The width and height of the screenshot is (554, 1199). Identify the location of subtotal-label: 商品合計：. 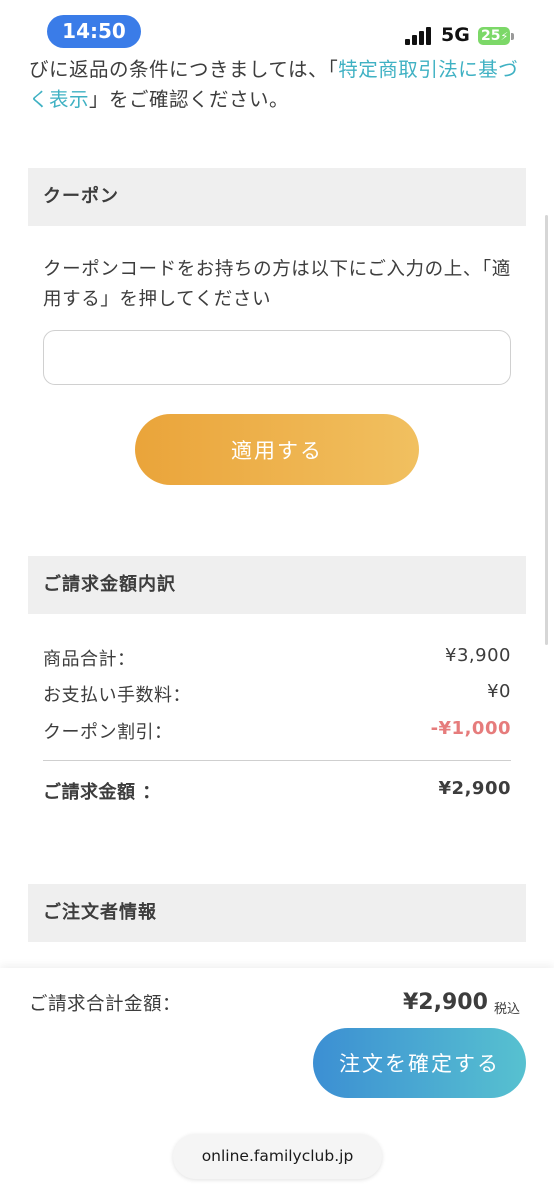
(89, 659).